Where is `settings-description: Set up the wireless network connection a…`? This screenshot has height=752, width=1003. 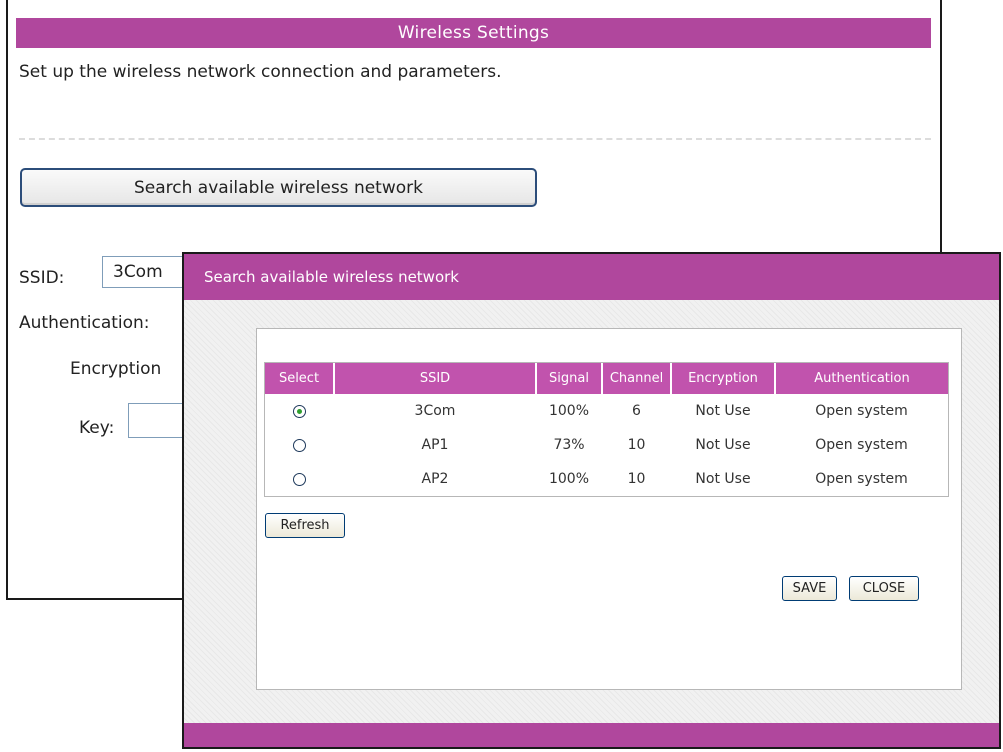 settings-description: Set up the wireless network connection a… is located at coordinates (260, 72).